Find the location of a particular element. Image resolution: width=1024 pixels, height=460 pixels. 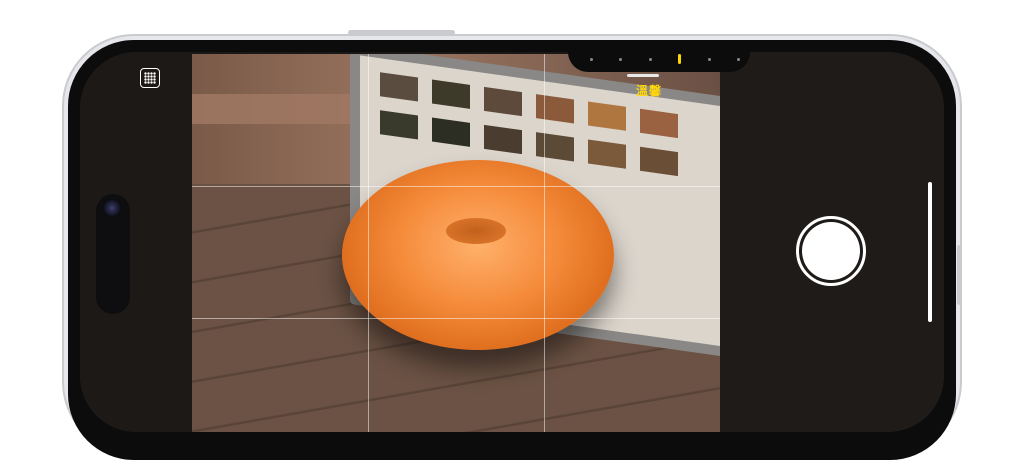

scene-donut-lamp is located at coordinates (478, 255).